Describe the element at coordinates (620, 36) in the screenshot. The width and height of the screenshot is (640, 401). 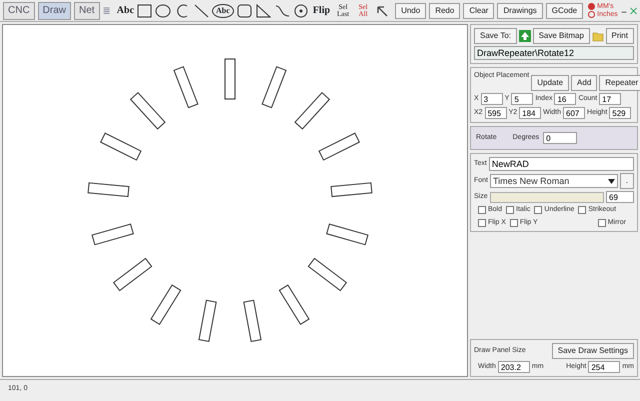
I see `print-button: Print` at that location.